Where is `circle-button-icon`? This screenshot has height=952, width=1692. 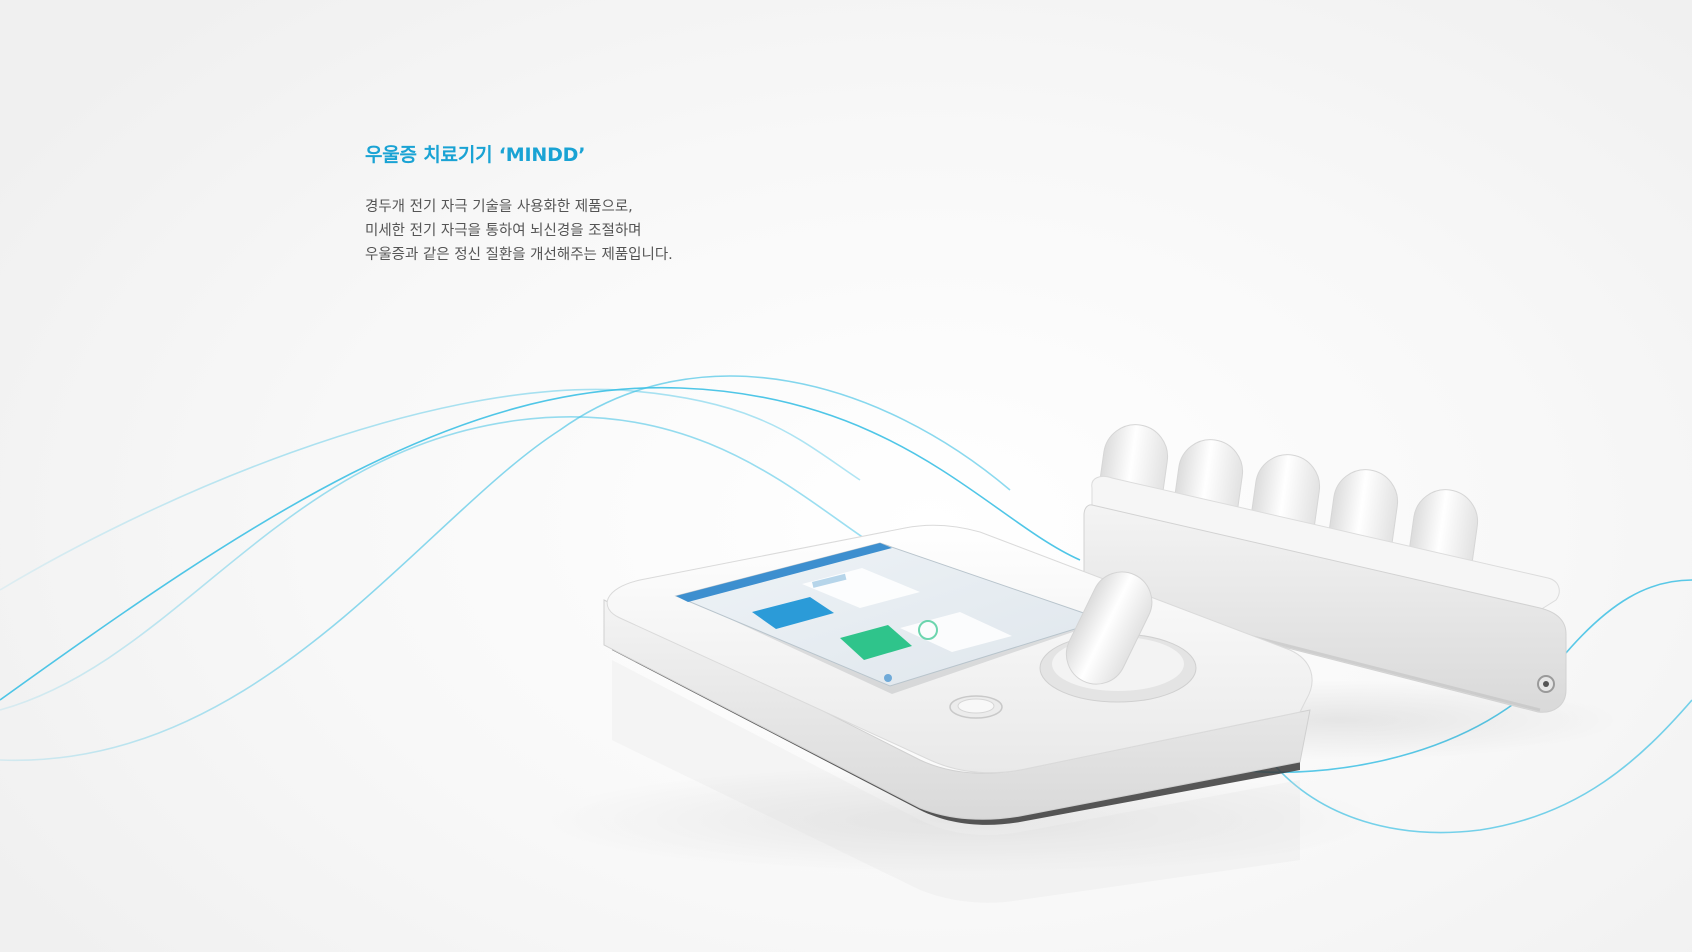 circle-button-icon is located at coordinates (976, 707).